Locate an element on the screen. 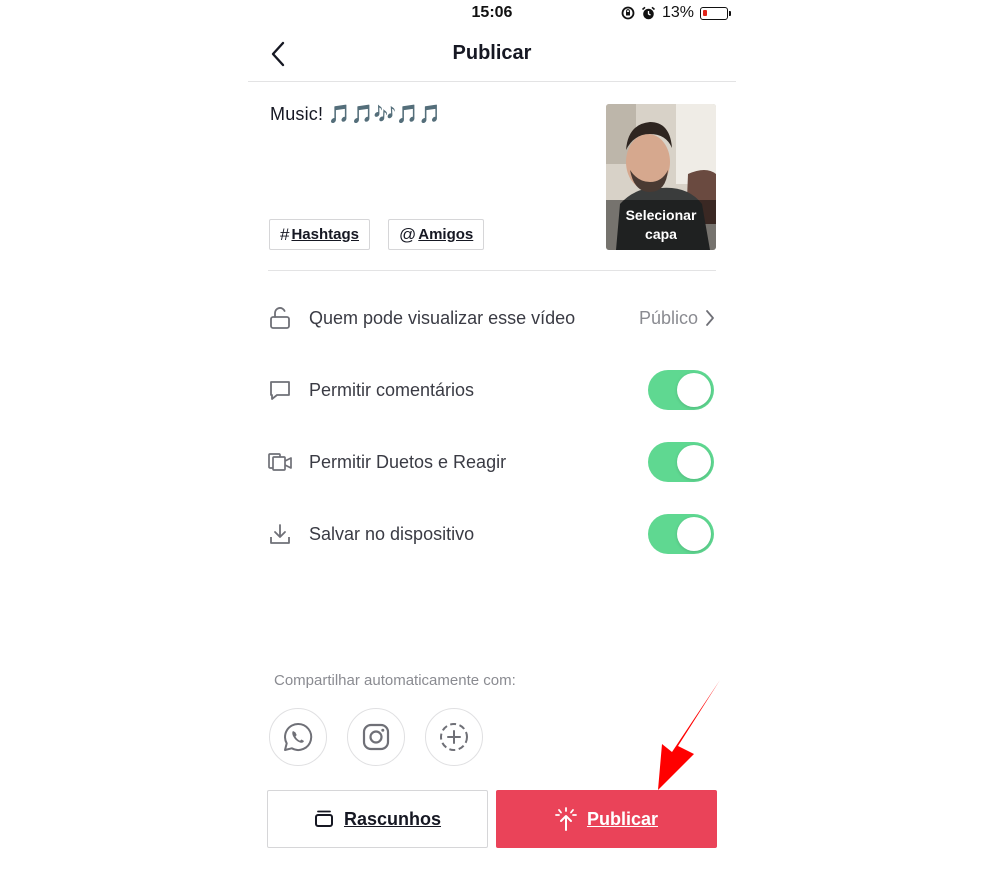  duet-toggle is located at coordinates (681, 462).